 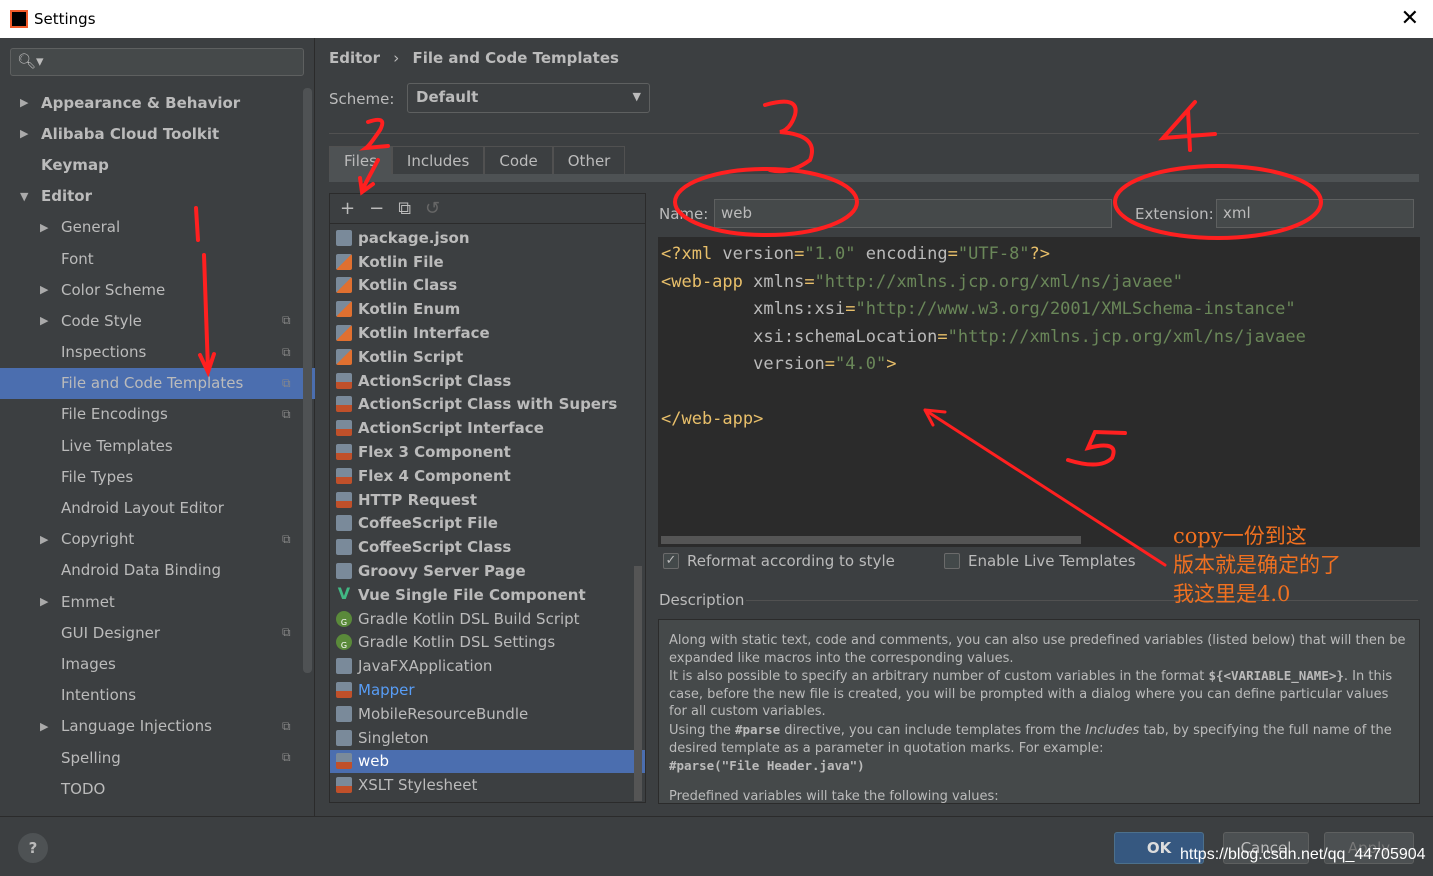 What do you see at coordinates (151, 289) in the screenshot?
I see `sidebar-item: ▶ Color Scheme` at bounding box center [151, 289].